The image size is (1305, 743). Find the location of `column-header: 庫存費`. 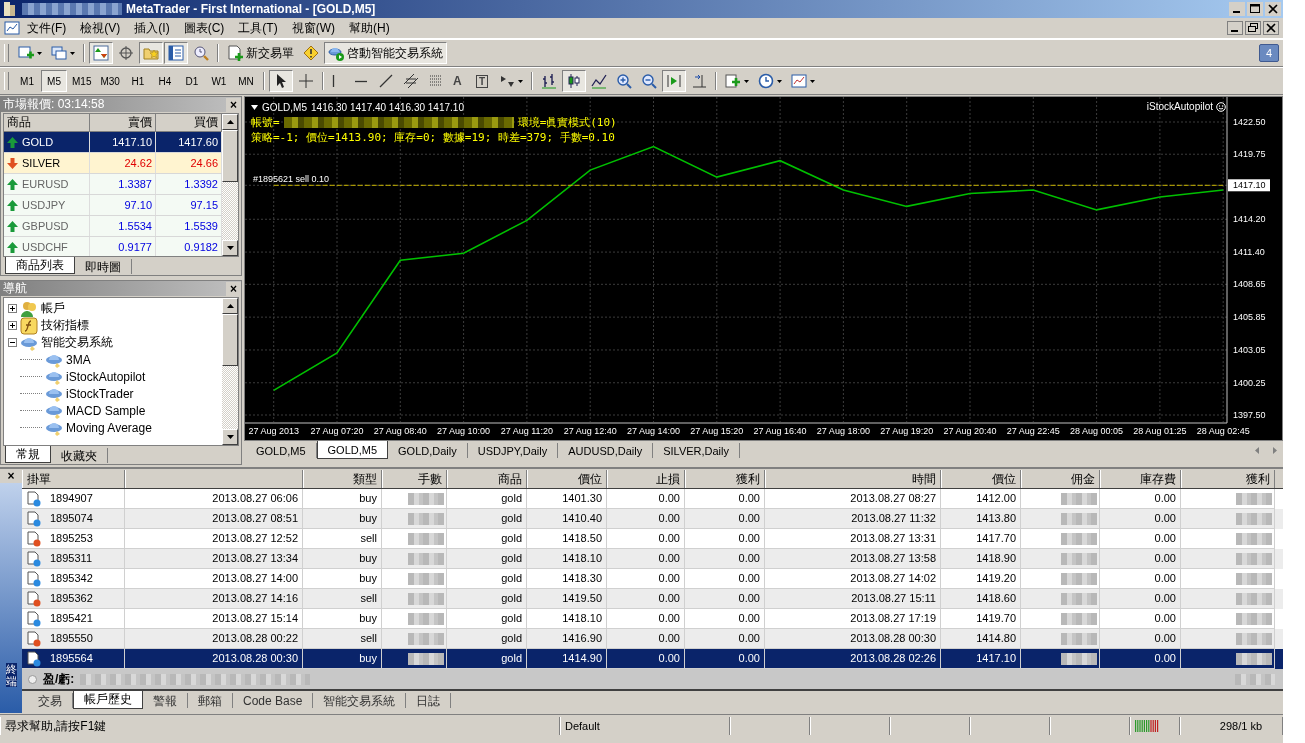

column-header: 庫存費 is located at coordinates (1140, 478).